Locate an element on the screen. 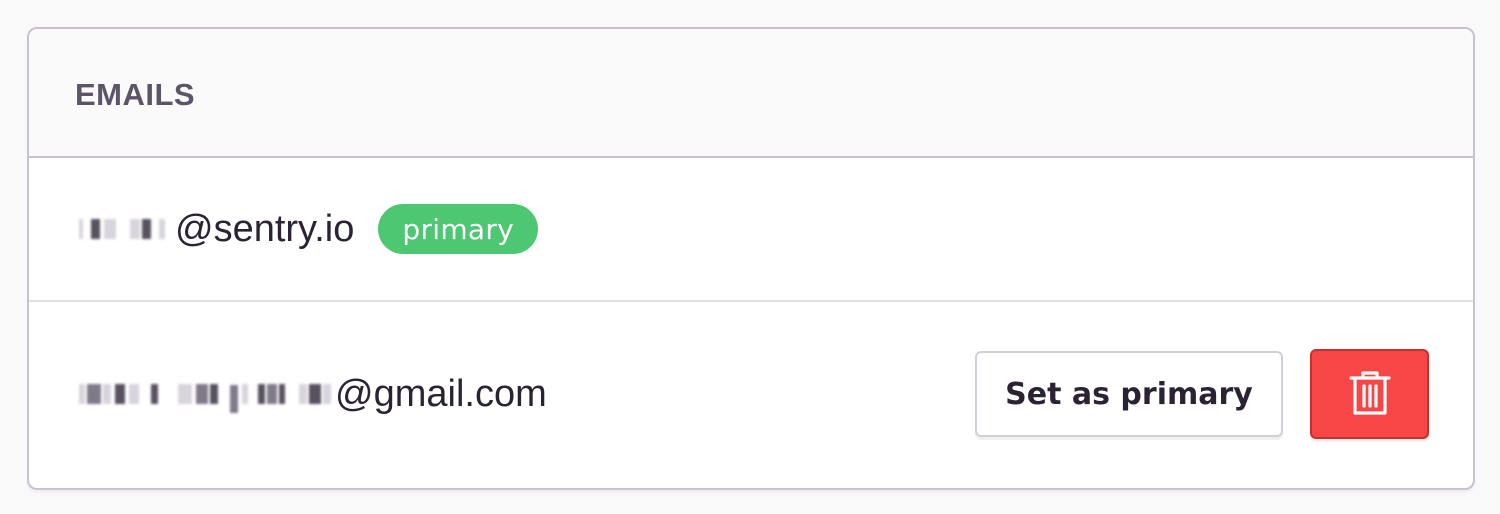 Image resolution: width=1500 pixels, height=514 pixels. email-domain: @sentry.io is located at coordinates (265, 228).